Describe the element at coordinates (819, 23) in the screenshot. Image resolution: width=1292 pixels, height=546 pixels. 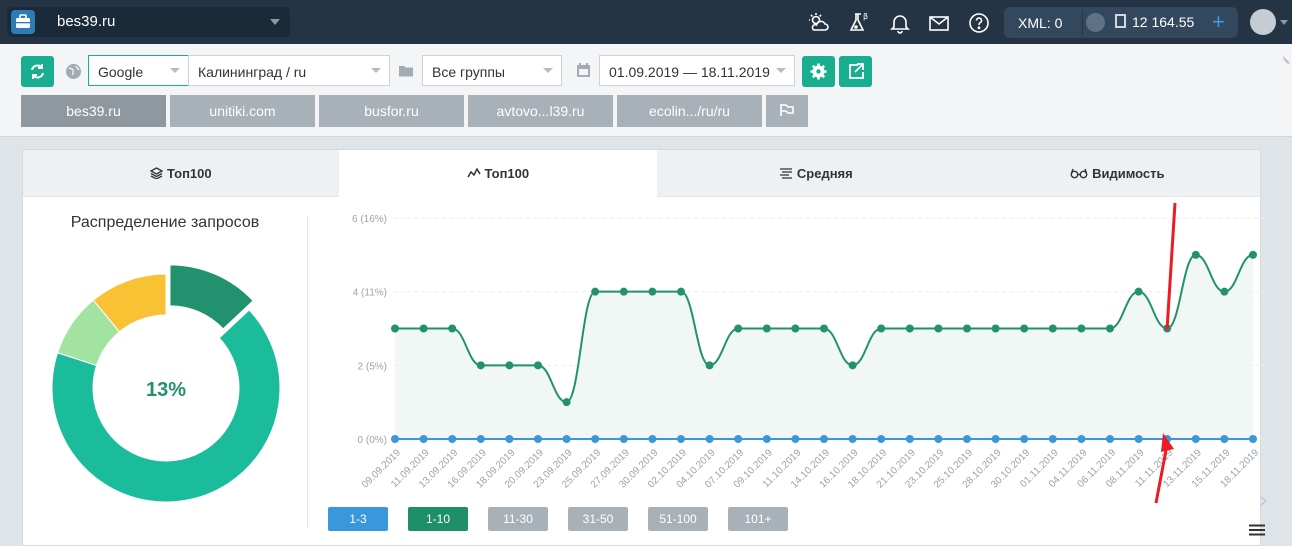
I see `weather-icon` at that location.